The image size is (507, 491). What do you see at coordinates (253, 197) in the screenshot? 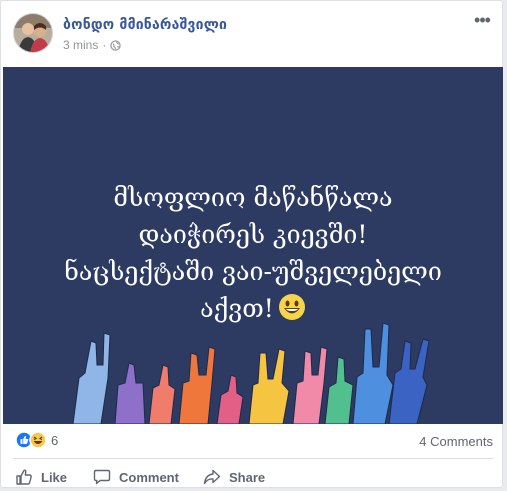
I see `banner-line-1: მსოფლიო მაწანწალა` at bounding box center [253, 197].